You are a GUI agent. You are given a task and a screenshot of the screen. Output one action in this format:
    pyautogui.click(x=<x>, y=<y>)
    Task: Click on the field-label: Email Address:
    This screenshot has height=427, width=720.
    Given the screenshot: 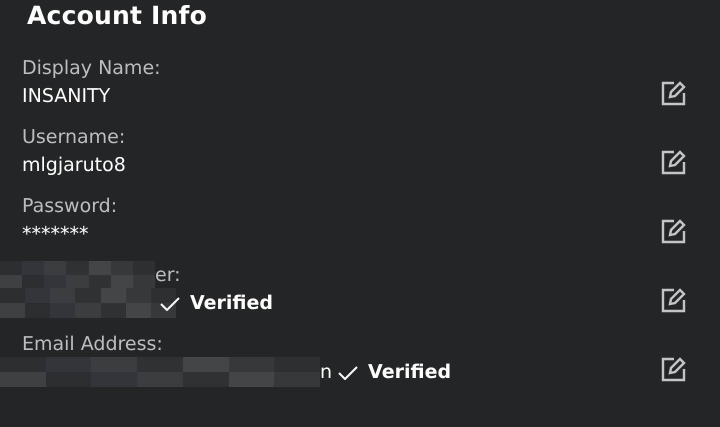 What is the action you would take?
    pyautogui.click(x=92, y=344)
    